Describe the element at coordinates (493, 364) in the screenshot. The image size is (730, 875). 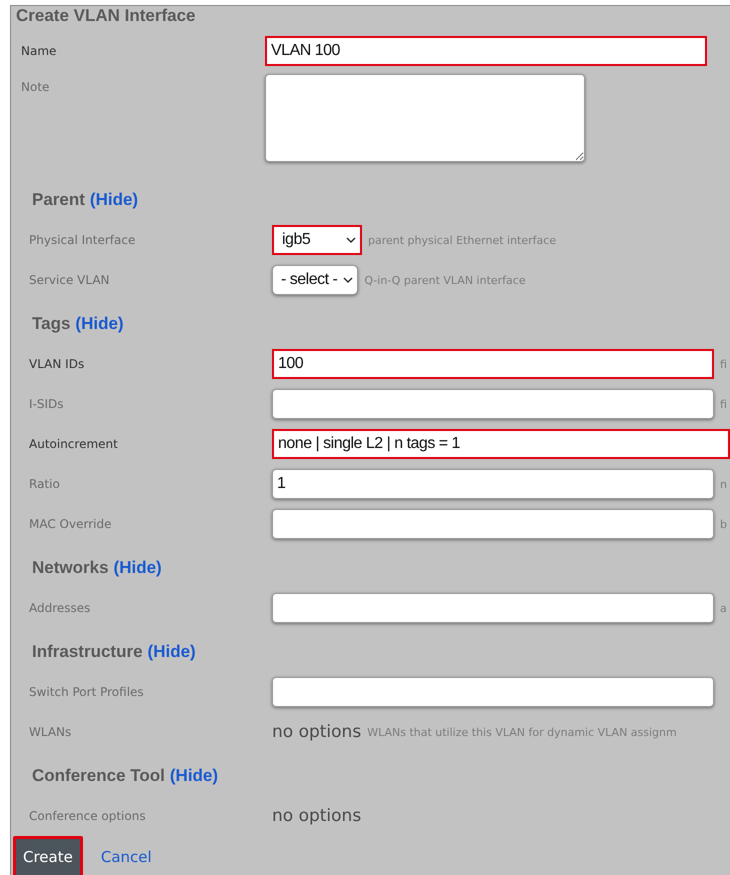
I see `text-field: 100` at that location.